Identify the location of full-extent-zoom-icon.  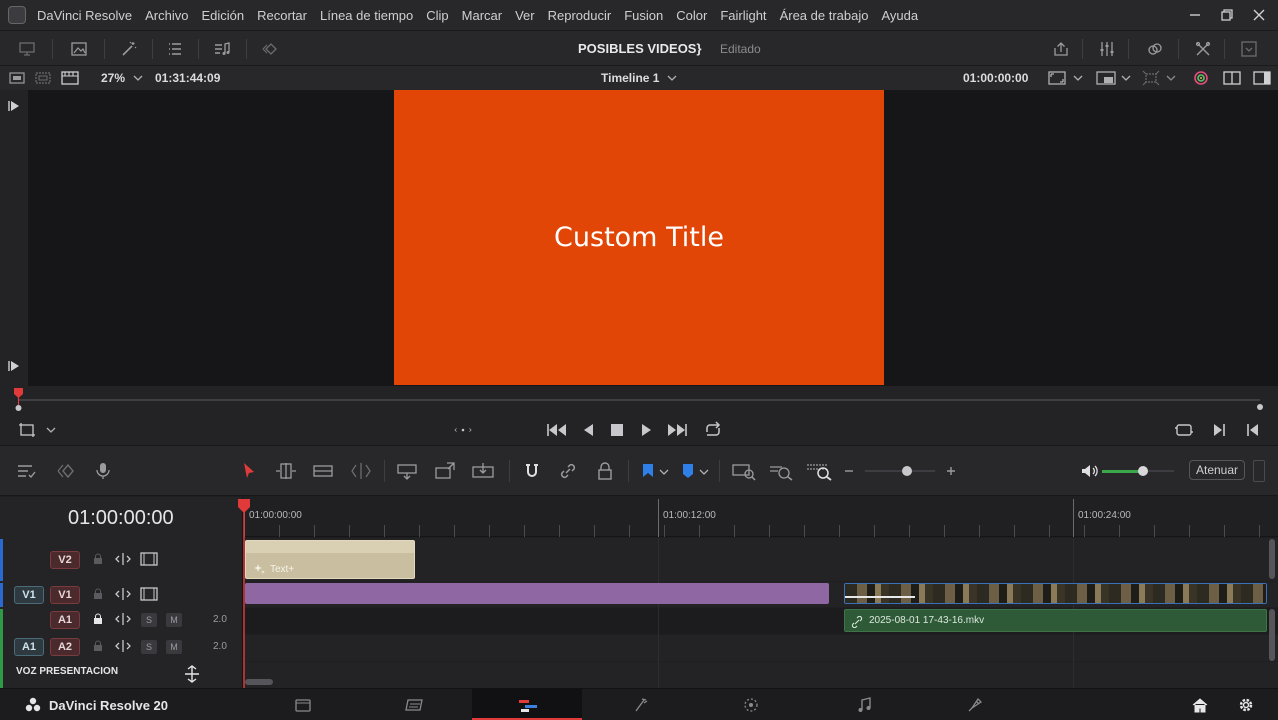
(744, 471).